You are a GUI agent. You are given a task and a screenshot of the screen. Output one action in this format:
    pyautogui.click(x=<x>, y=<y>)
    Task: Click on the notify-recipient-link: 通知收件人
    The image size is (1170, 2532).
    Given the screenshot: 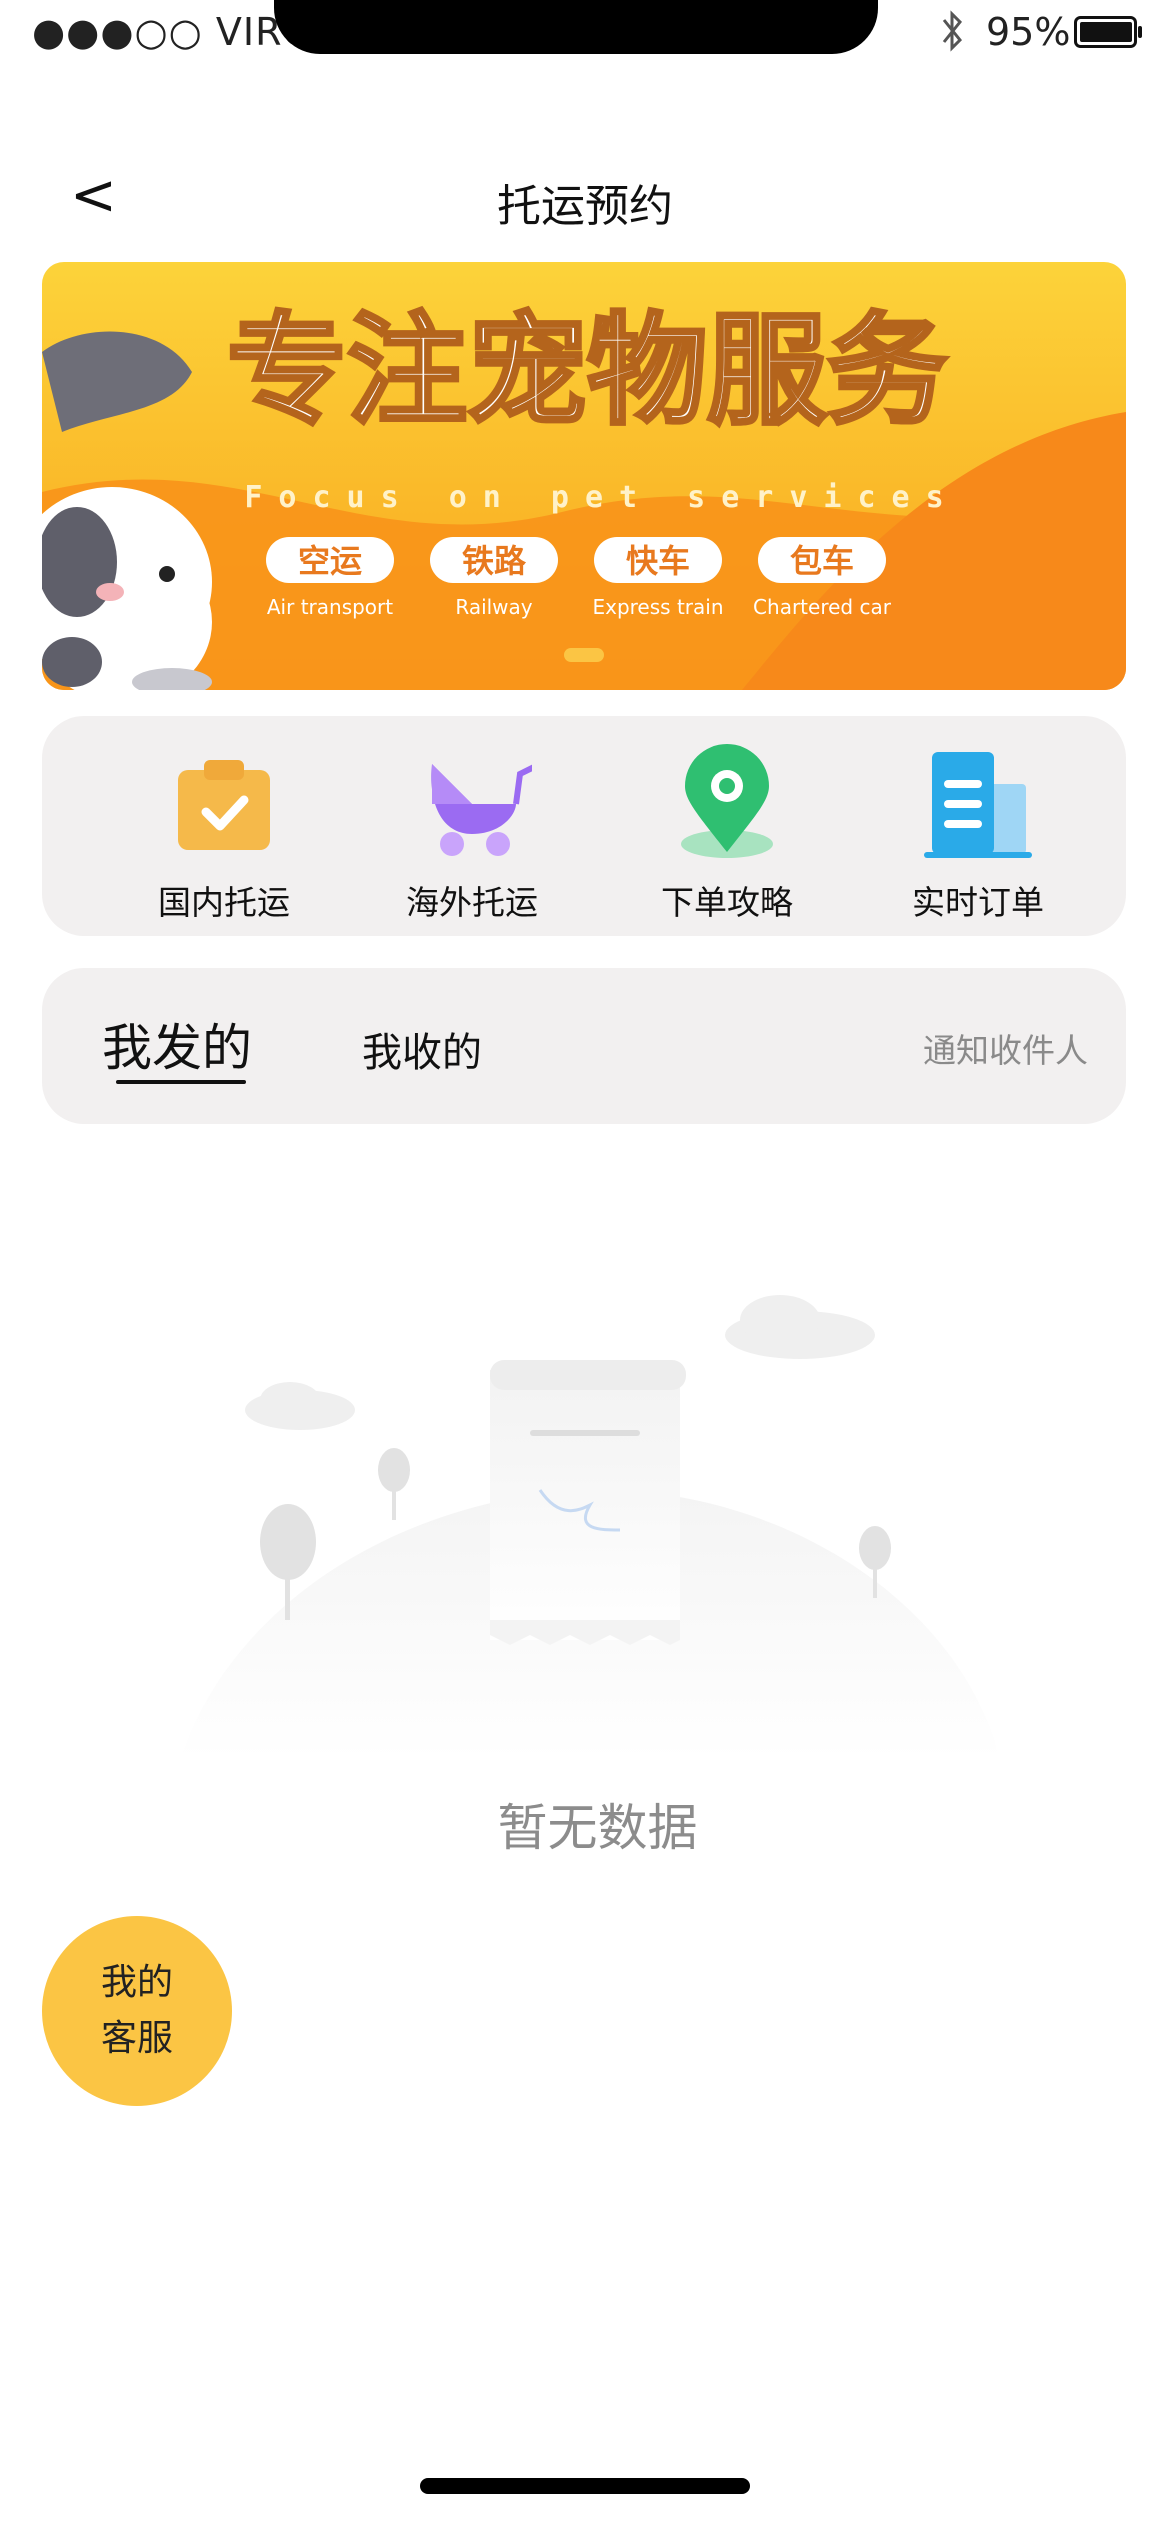 What is the action you would take?
    pyautogui.click(x=1005, y=1048)
    